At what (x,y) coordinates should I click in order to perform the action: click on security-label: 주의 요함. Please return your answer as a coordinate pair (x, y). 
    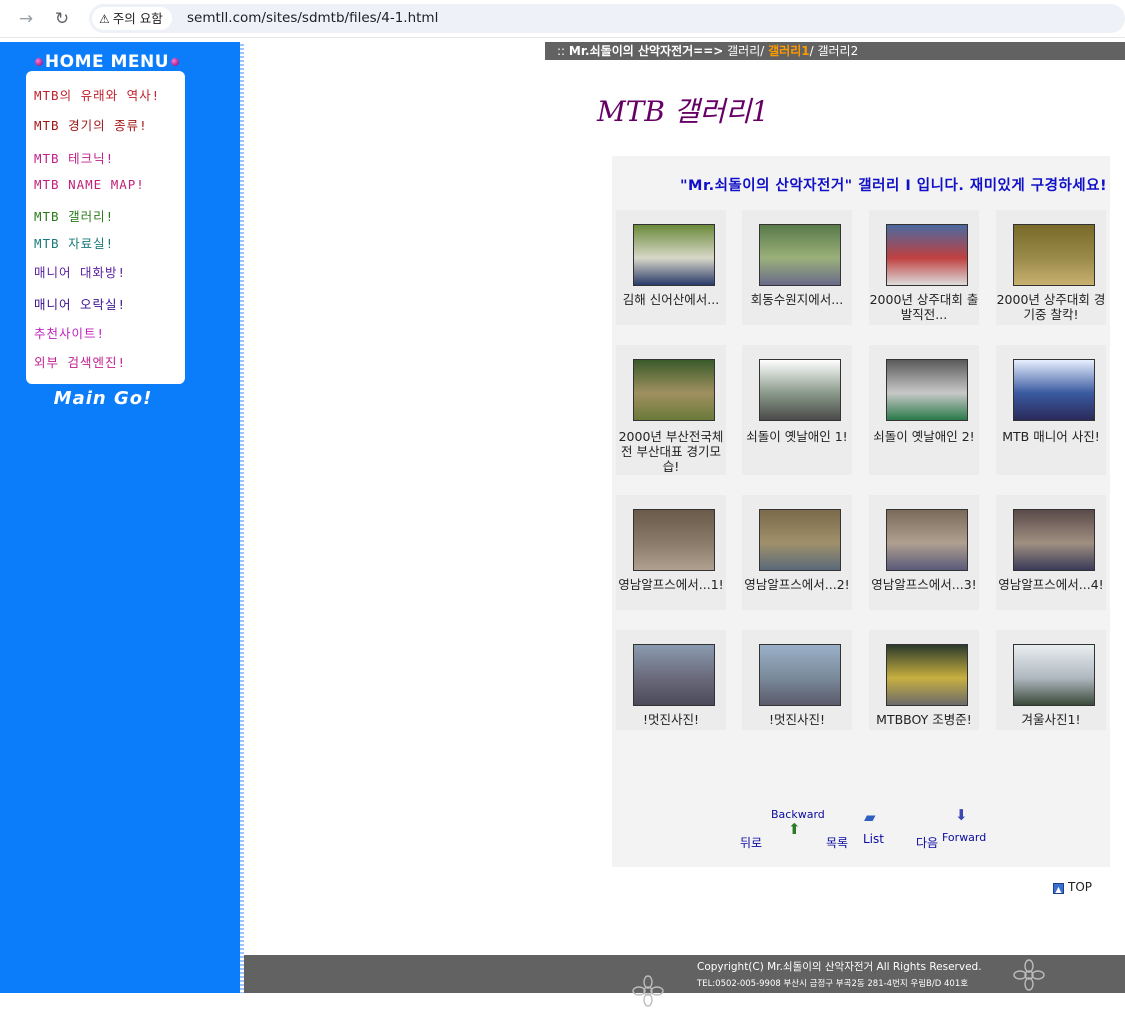
    Looking at the image, I should click on (137, 18).